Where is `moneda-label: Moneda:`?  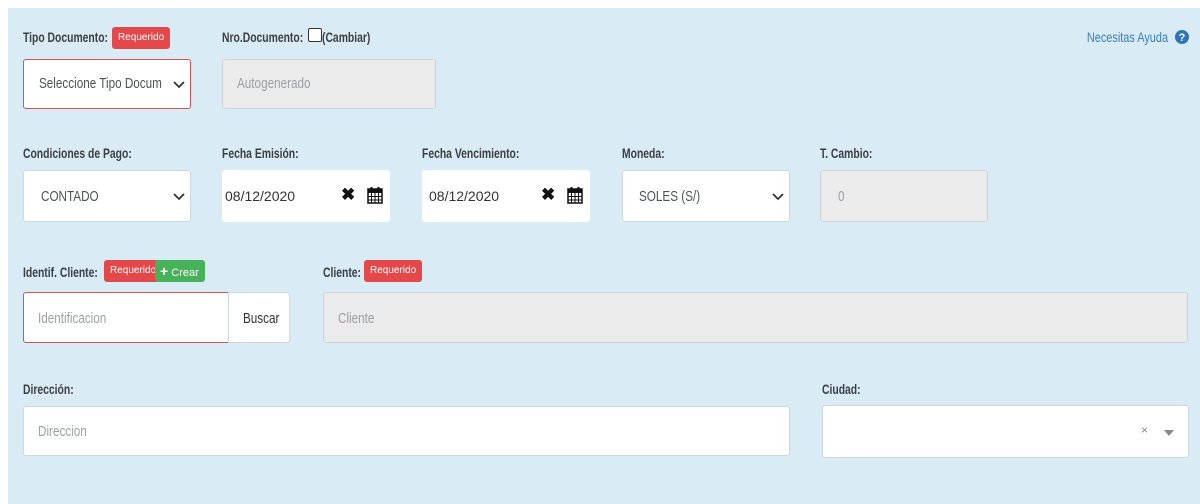 moneda-label: Moneda: is located at coordinates (643, 153).